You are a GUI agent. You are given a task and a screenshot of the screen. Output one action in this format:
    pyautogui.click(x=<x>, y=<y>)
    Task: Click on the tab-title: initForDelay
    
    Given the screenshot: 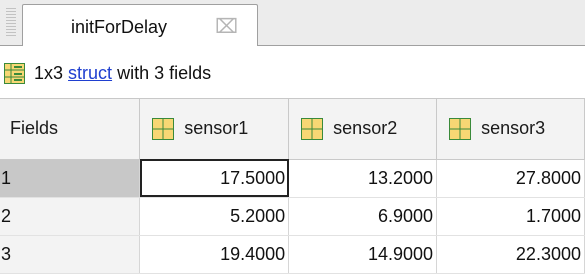 What is the action you would take?
    pyautogui.click(x=119, y=27)
    